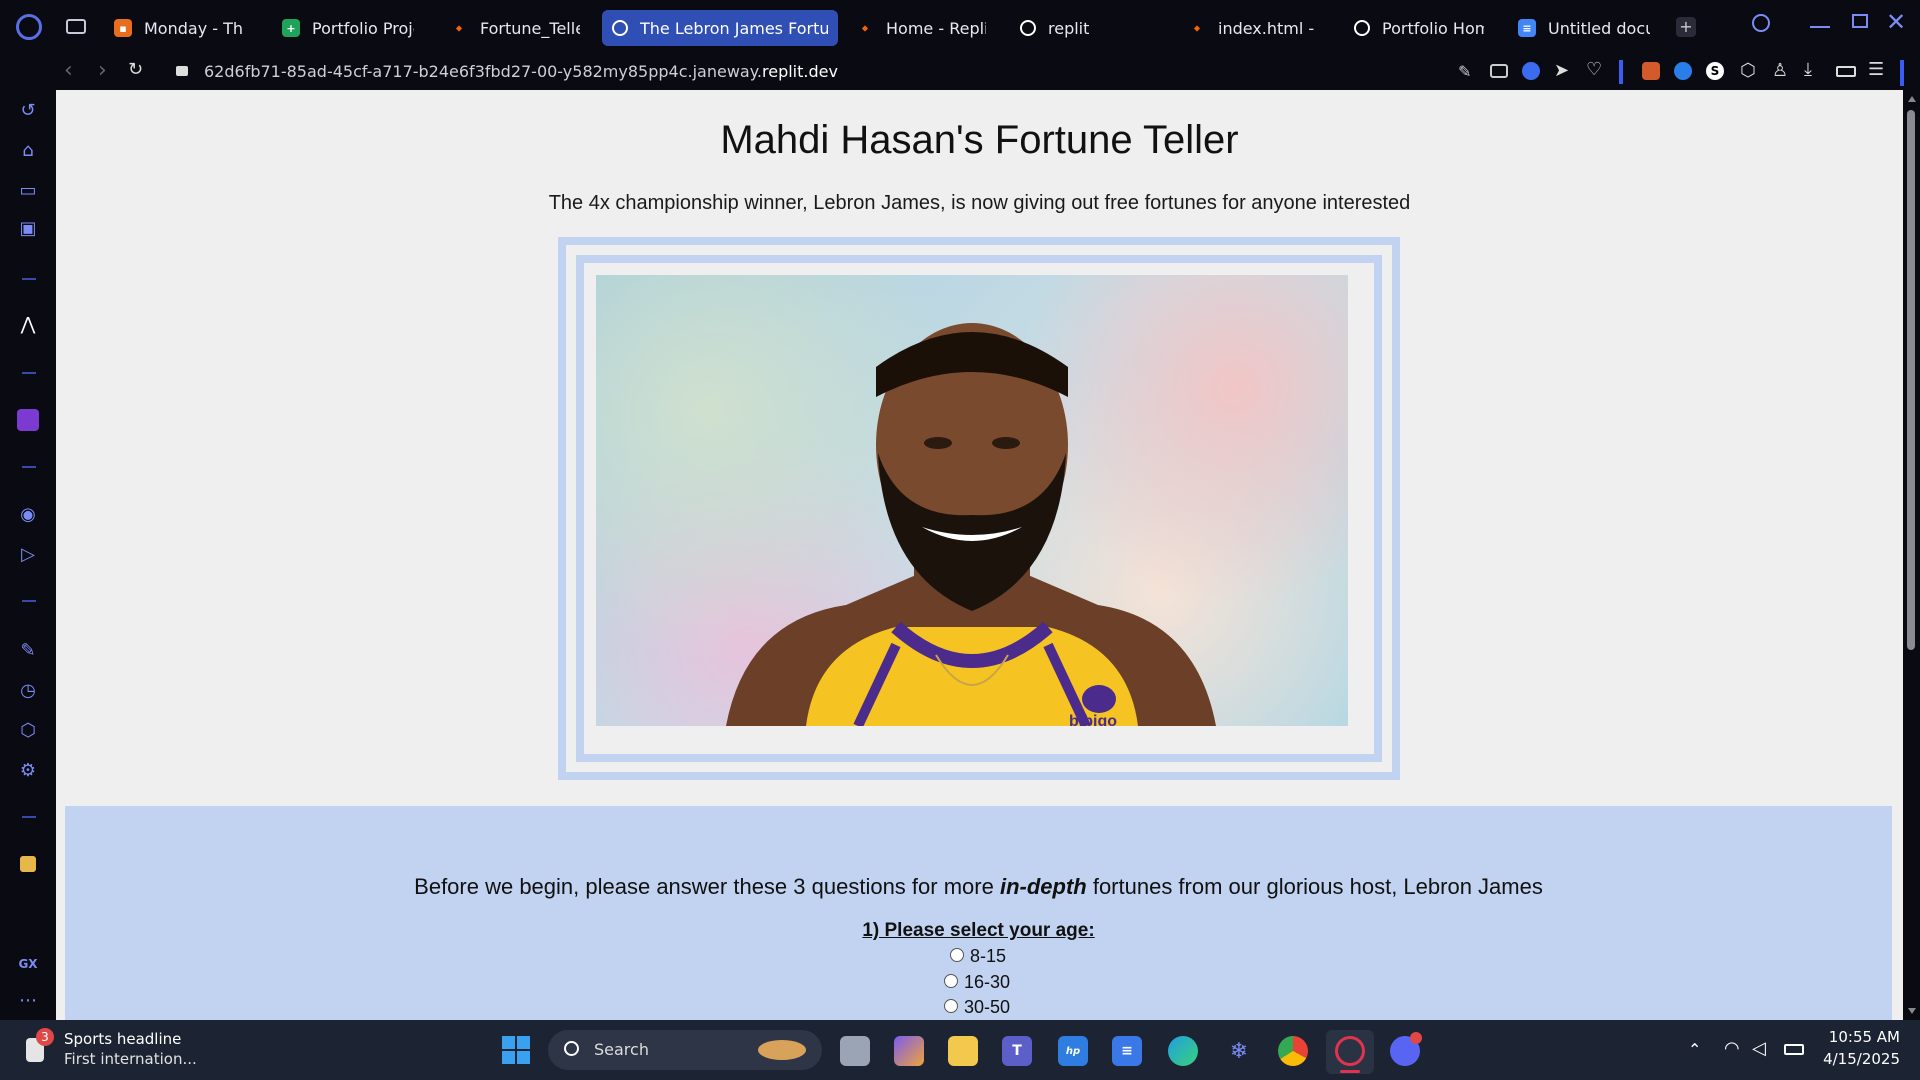 The image size is (1920, 1080). I want to click on docs-icon: ≡, so click(1527, 28).